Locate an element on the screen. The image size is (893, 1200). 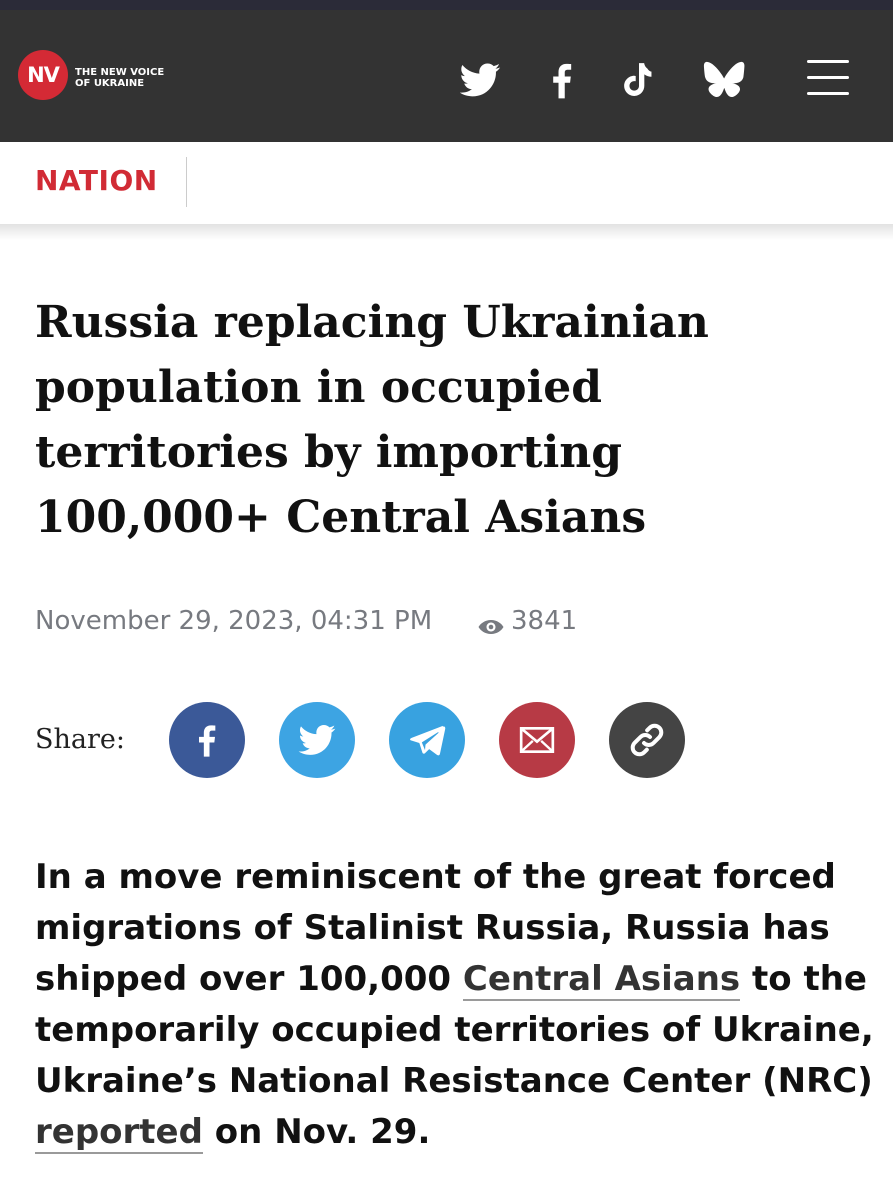
logo-mark: NV is located at coordinates (43, 75).